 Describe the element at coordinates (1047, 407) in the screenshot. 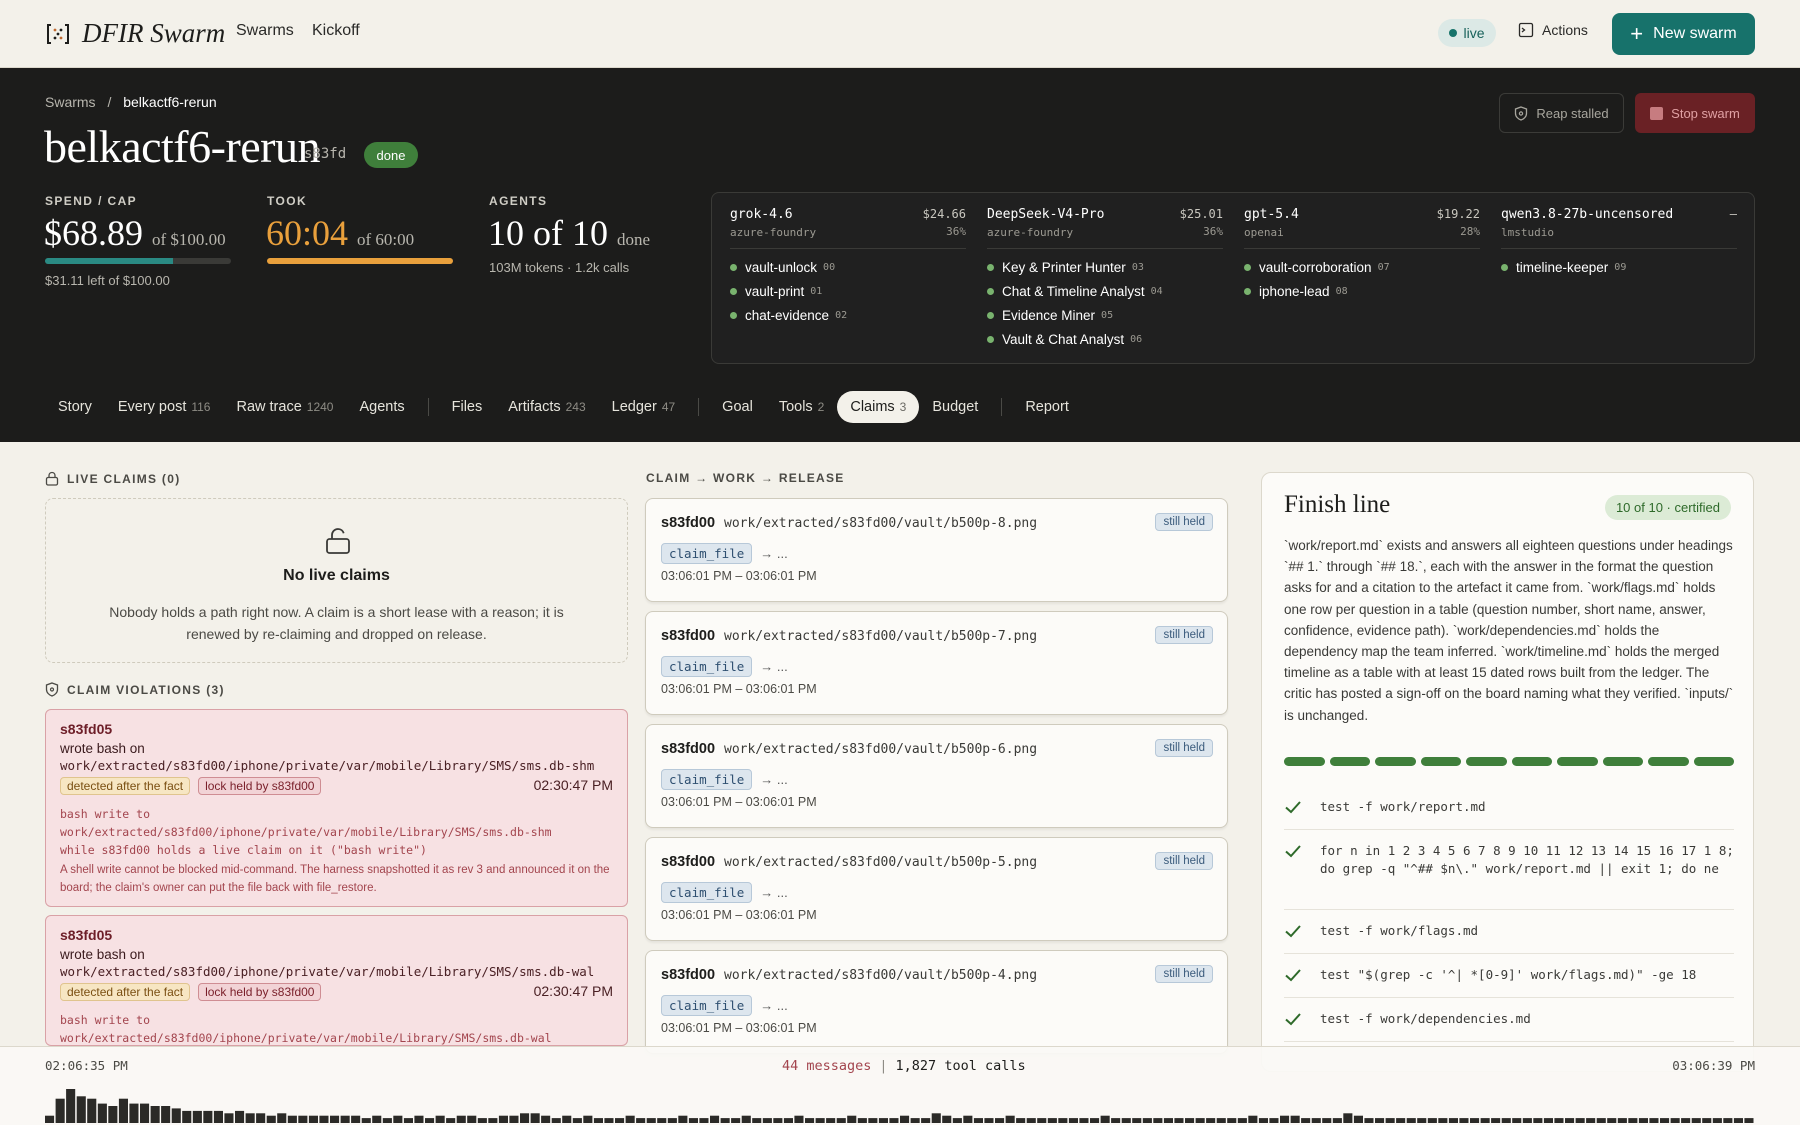

I see `tab-report: Report` at that location.